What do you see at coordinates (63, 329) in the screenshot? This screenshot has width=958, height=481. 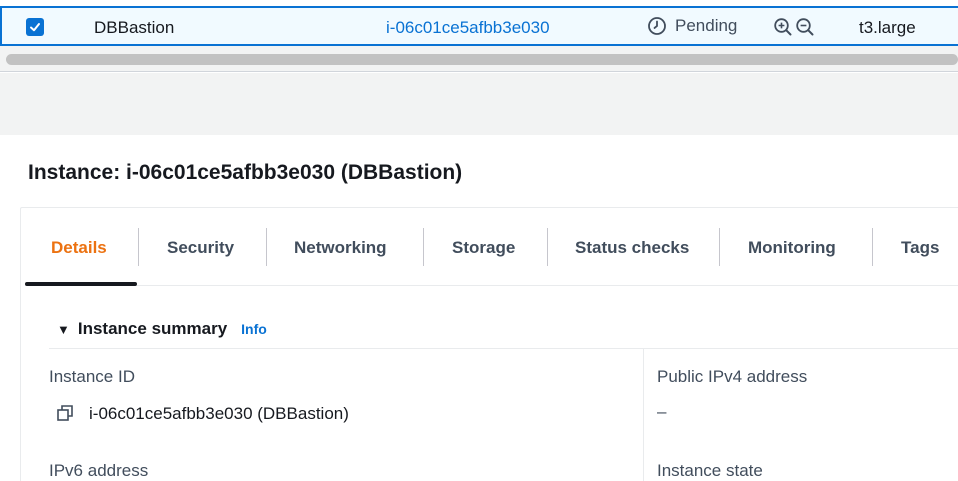 I see `caret-down-icon: ▼` at bounding box center [63, 329].